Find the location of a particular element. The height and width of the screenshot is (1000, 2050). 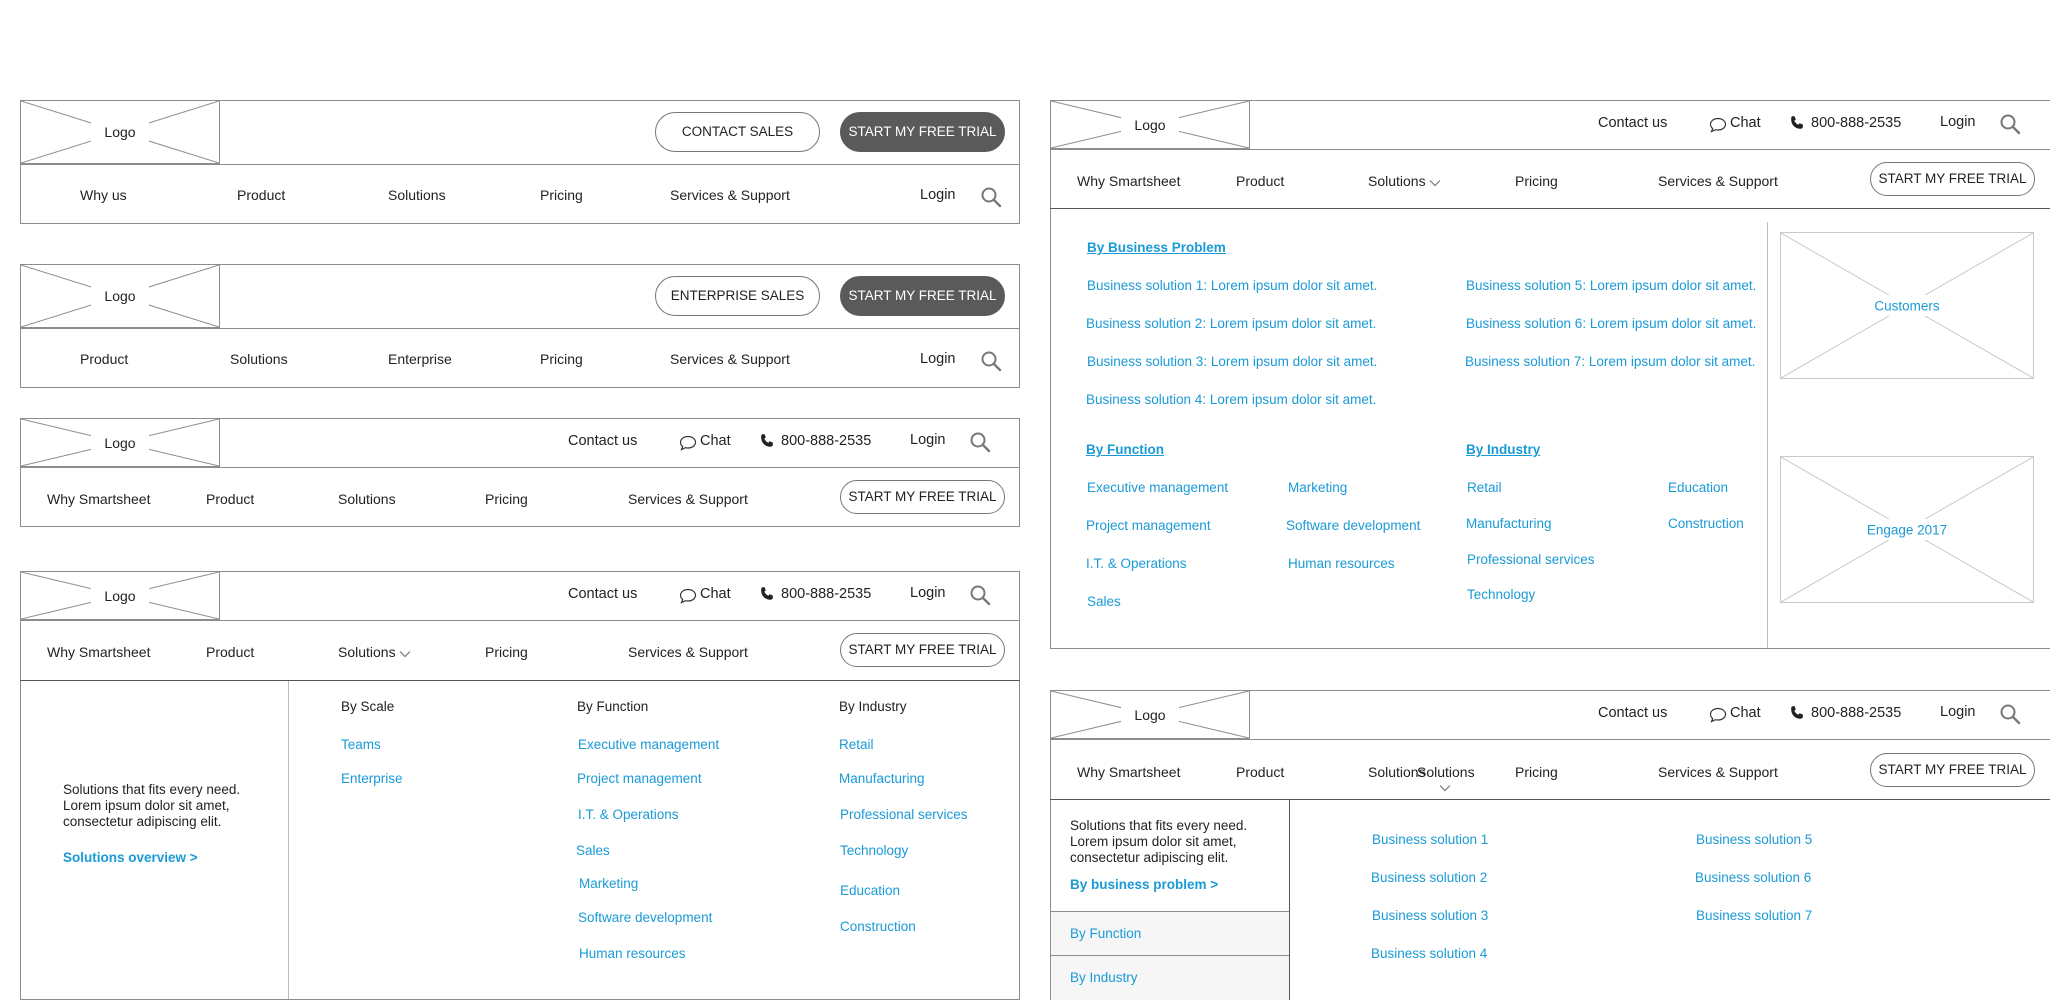

solutions-overview-link: Solutions overview > is located at coordinates (130, 857).